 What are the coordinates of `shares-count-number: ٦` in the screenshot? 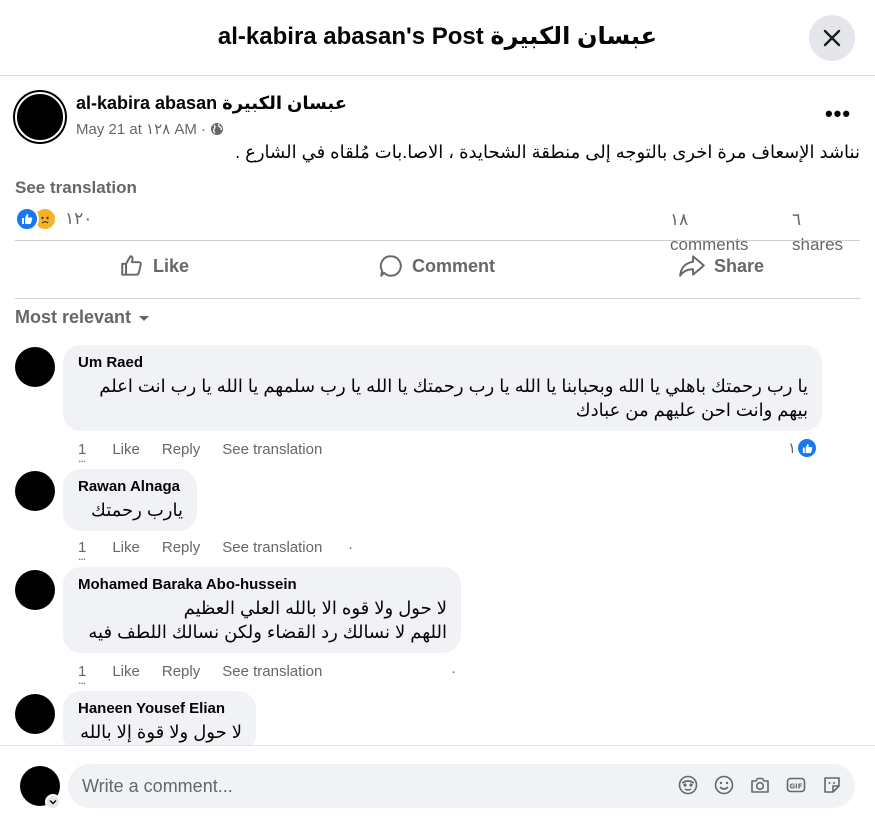 It's located at (797, 219).